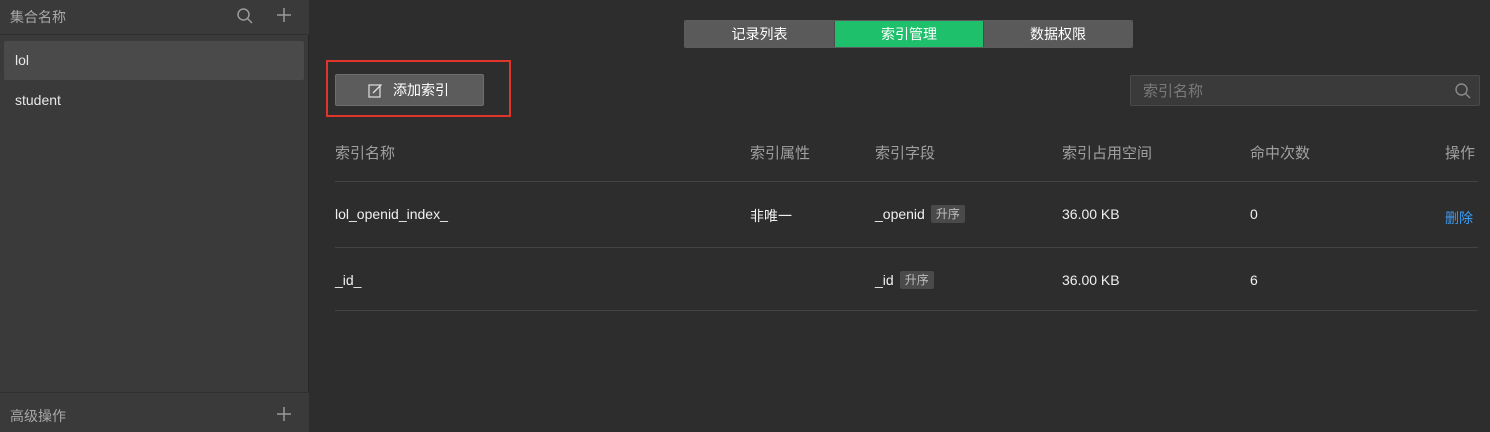 The image size is (1490, 432). Describe the element at coordinates (38, 416) in the screenshot. I see `advanced-ops-title: 高级操作` at that location.